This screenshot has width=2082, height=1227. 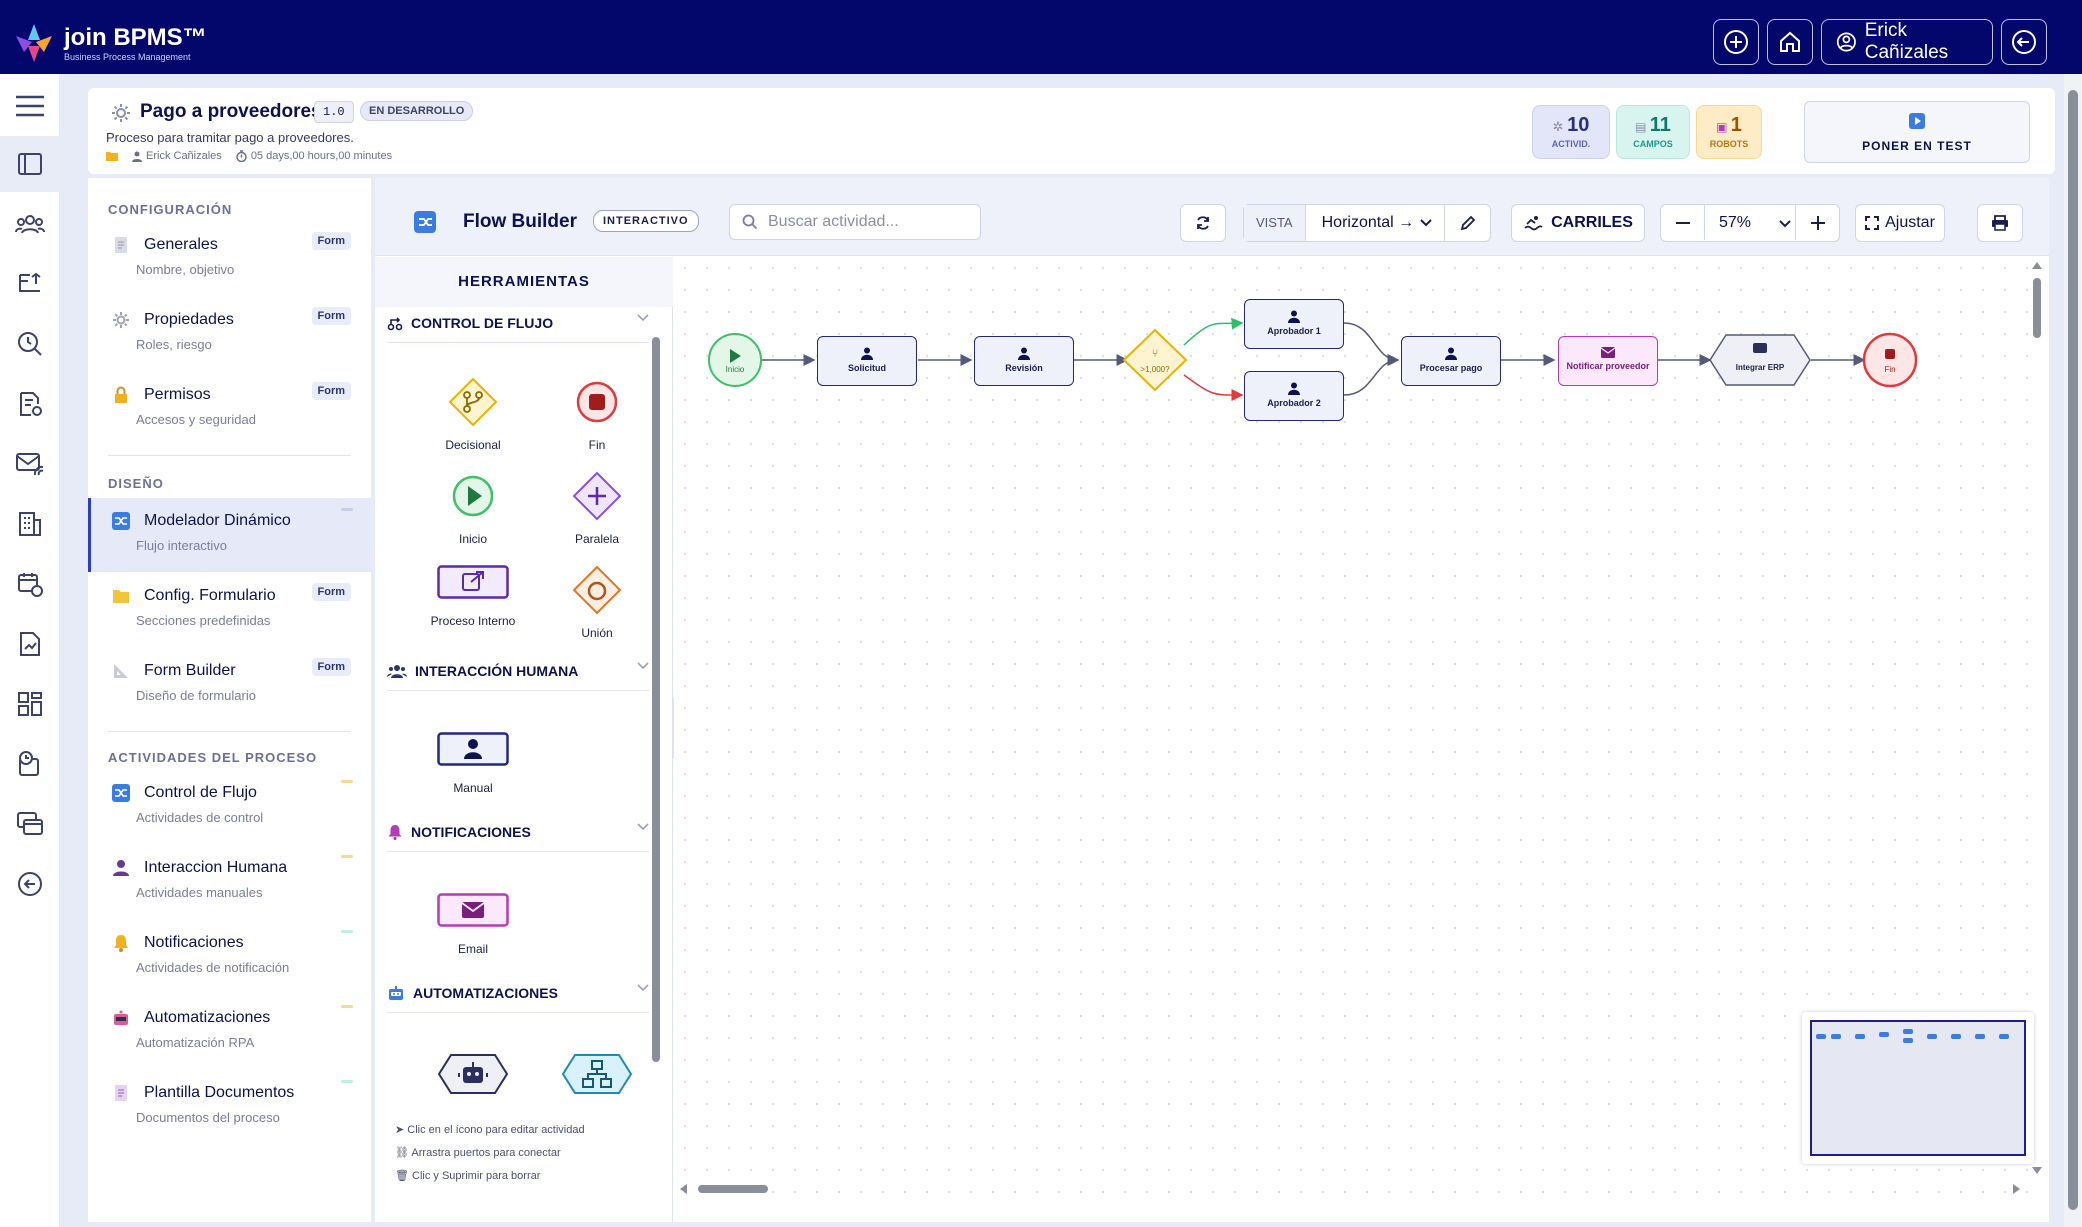 I want to click on stat-fields: ▤ 11 CAMPOS, so click(x=1653, y=132).